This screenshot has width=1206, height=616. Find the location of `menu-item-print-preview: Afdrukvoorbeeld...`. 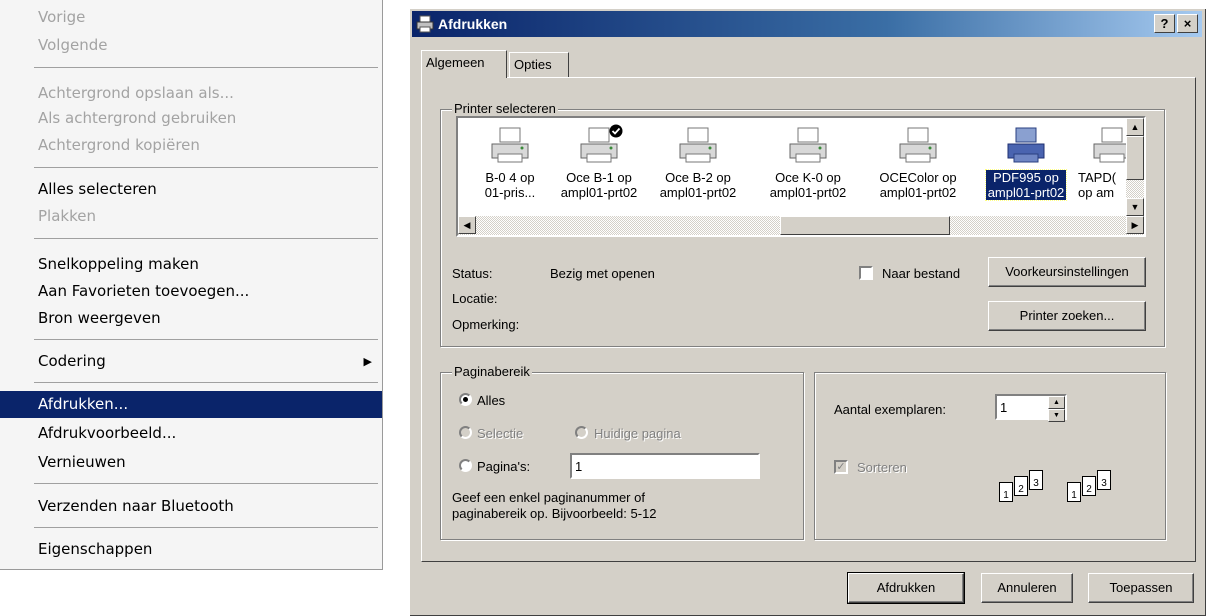

menu-item-print-preview: Afdrukvoorbeeld... is located at coordinates (191, 433).